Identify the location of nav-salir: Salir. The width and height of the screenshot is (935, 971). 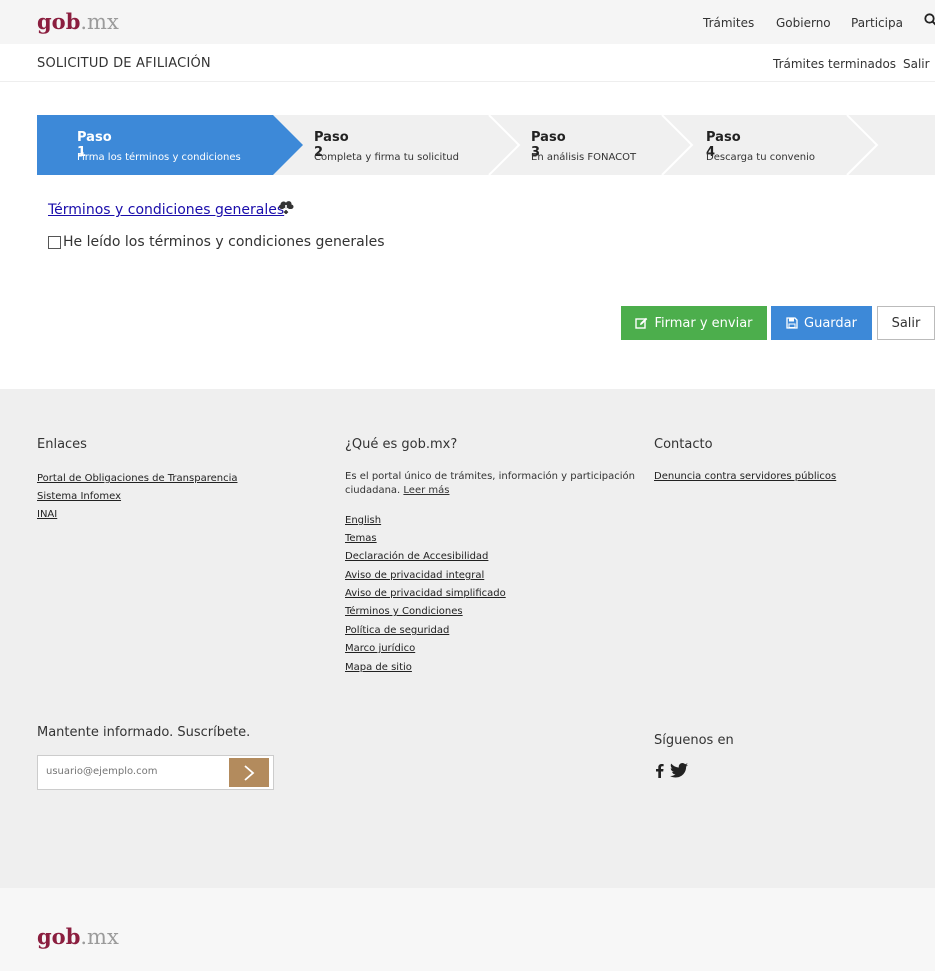
(916, 64).